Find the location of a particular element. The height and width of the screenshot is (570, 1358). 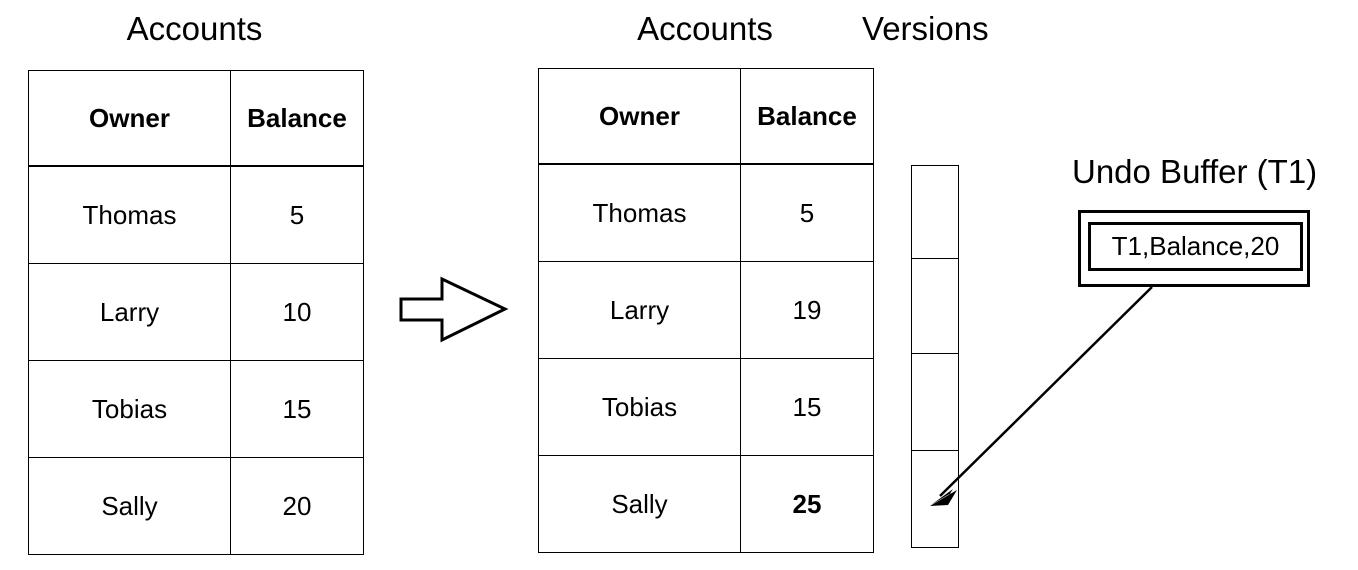

table-row: Larry 19 is located at coordinates (706, 310).